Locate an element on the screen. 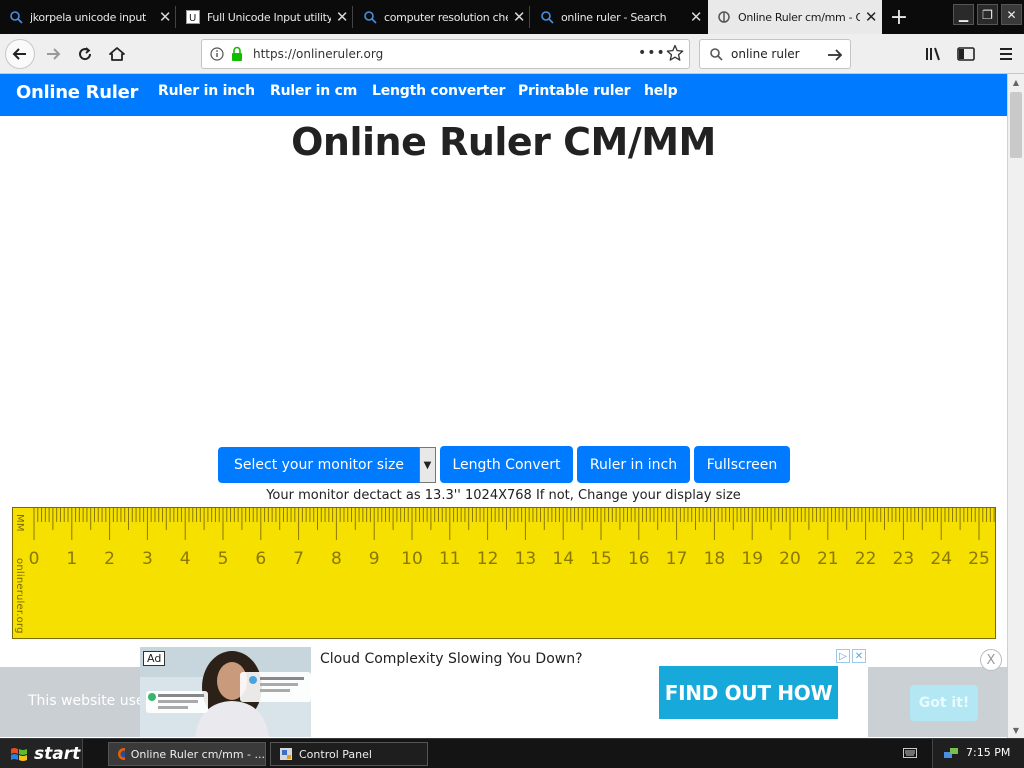  ruler-cm-label: 25 is located at coordinates (979, 559).